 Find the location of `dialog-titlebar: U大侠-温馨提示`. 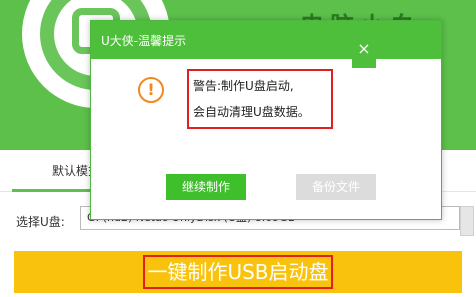

dialog-titlebar: U大侠-温馨提示 is located at coordinates (266, 40).